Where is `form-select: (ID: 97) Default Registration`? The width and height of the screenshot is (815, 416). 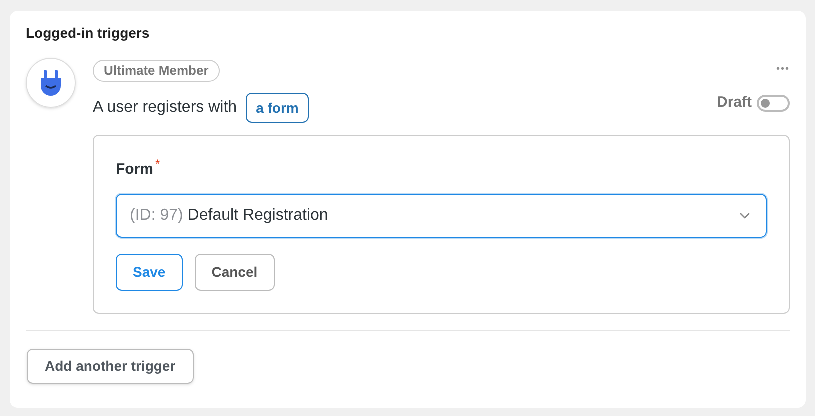 form-select: (ID: 97) Default Registration is located at coordinates (441, 216).